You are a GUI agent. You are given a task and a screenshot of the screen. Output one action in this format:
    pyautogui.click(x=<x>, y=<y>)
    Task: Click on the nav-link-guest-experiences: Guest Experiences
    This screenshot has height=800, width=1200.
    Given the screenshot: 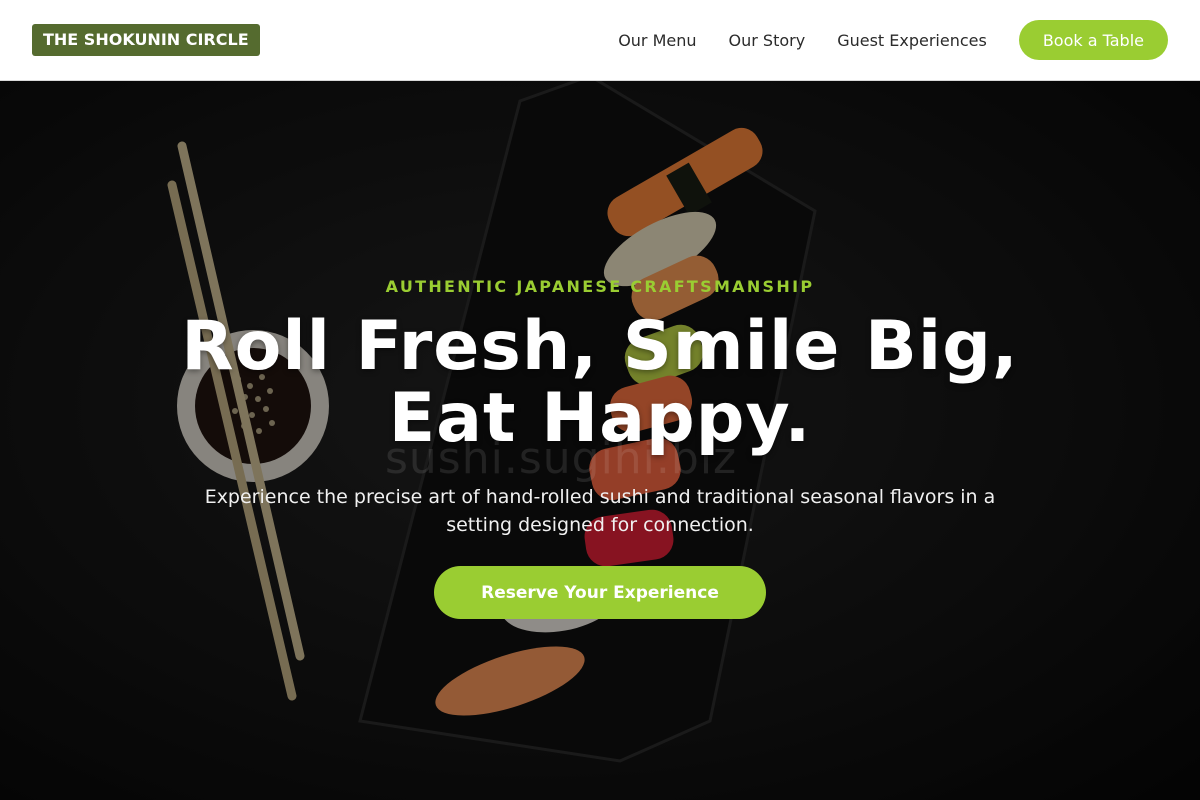 What is the action you would take?
    pyautogui.click(x=912, y=40)
    